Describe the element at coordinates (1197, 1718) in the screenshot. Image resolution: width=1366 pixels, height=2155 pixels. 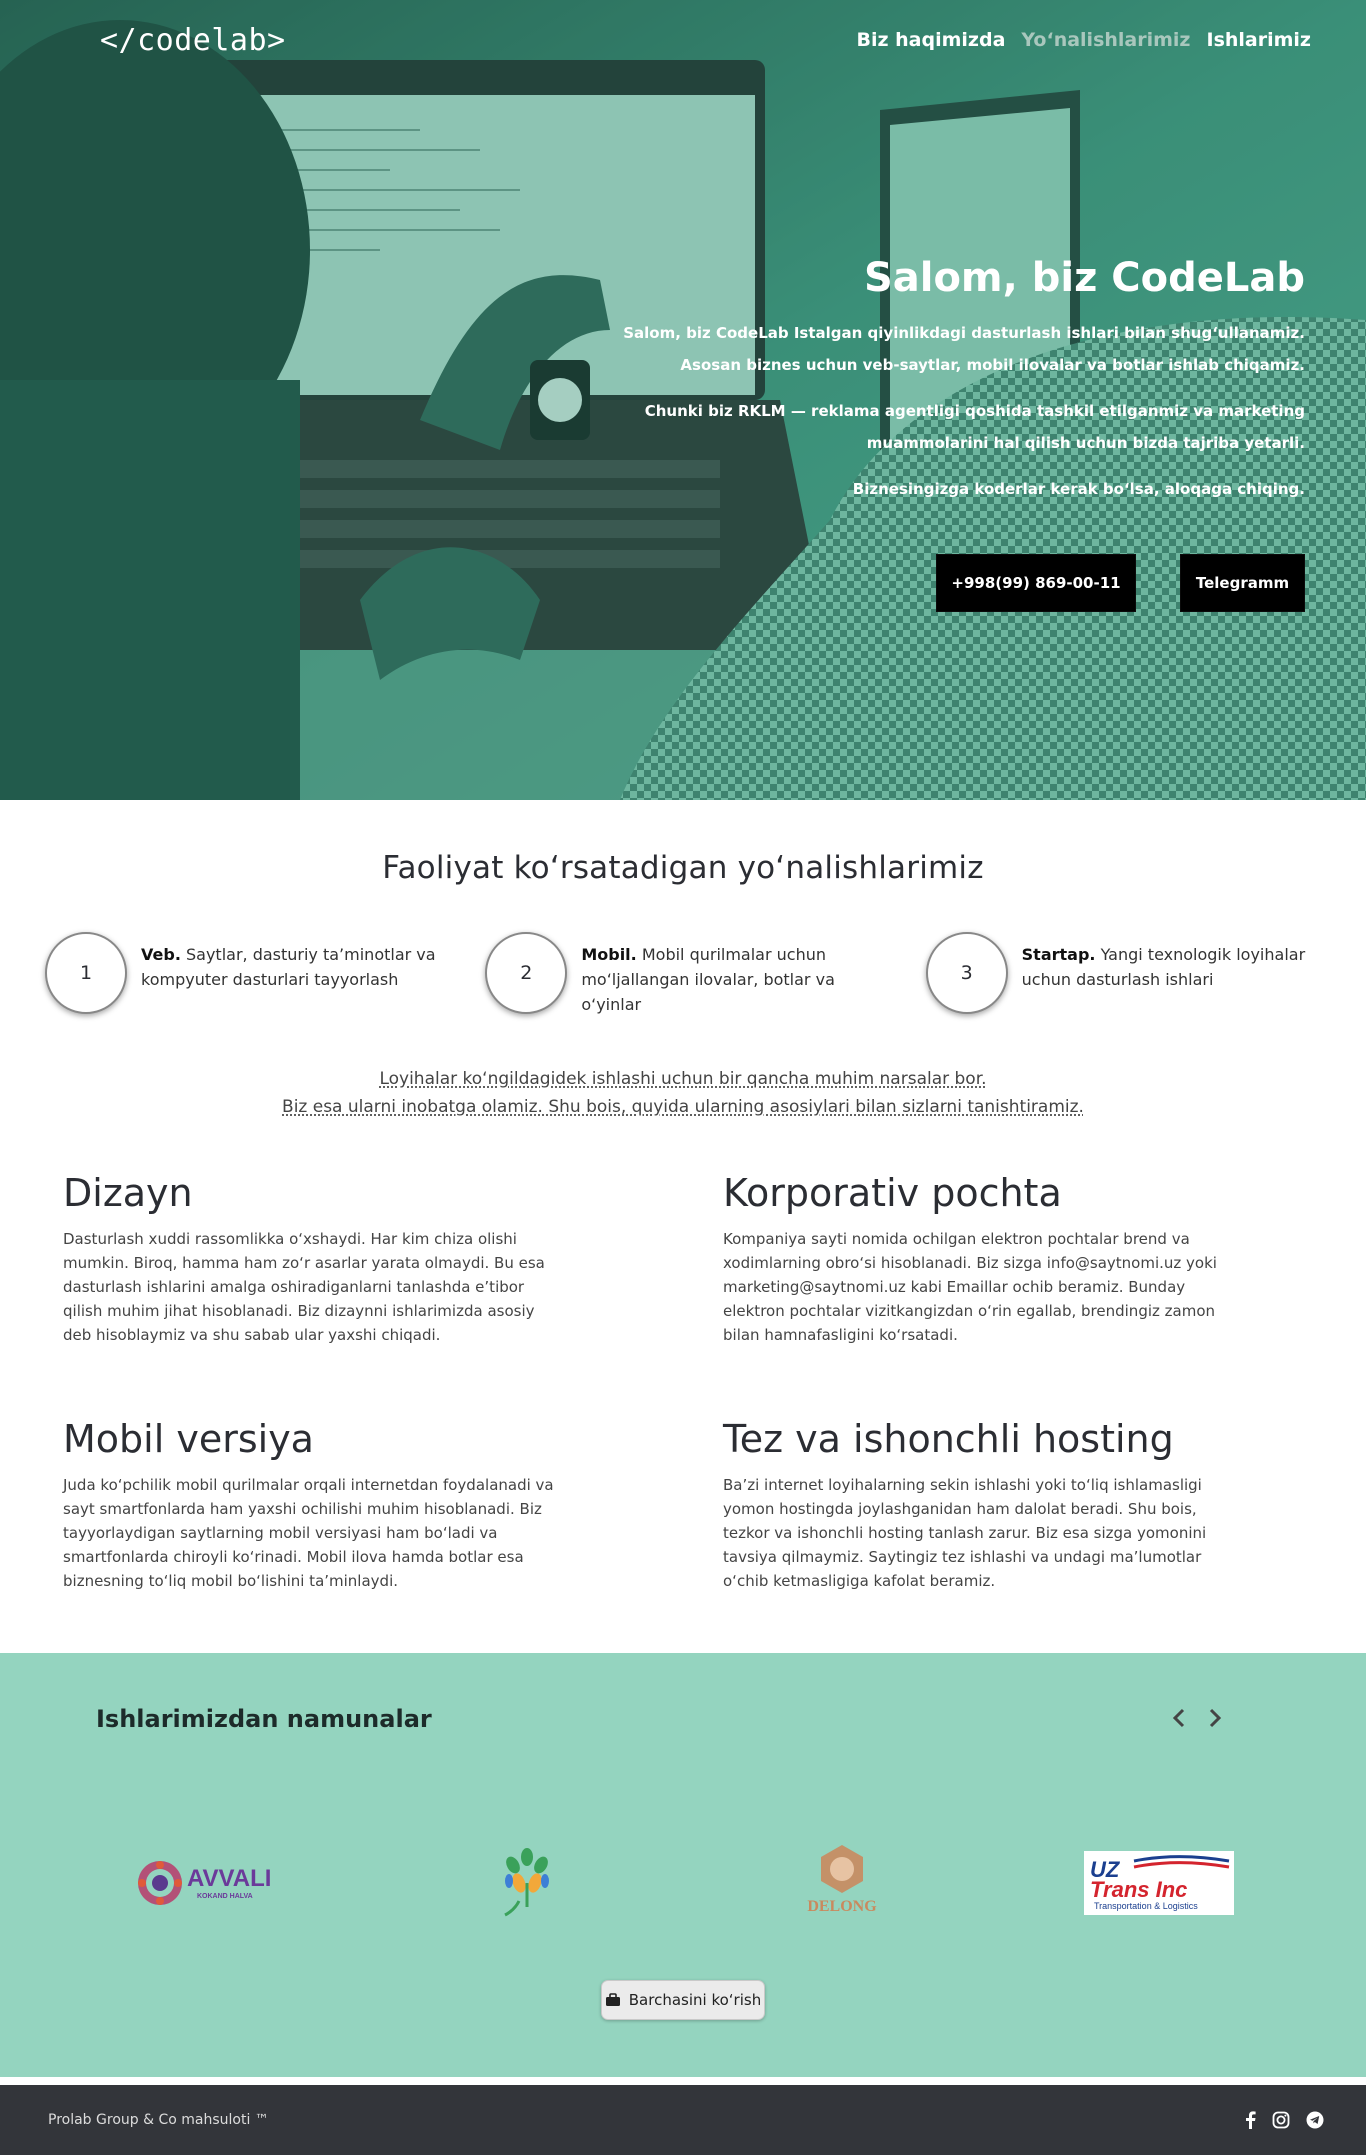
I see `carousel-controls` at that location.